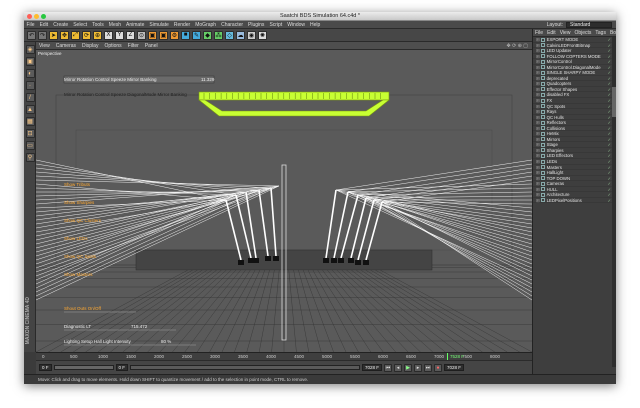 The width and height of the screenshot is (640, 408). Describe the element at coordinates (133, 46) in the screenshot. I see `viewport-menu-filter: Filter` at that location.